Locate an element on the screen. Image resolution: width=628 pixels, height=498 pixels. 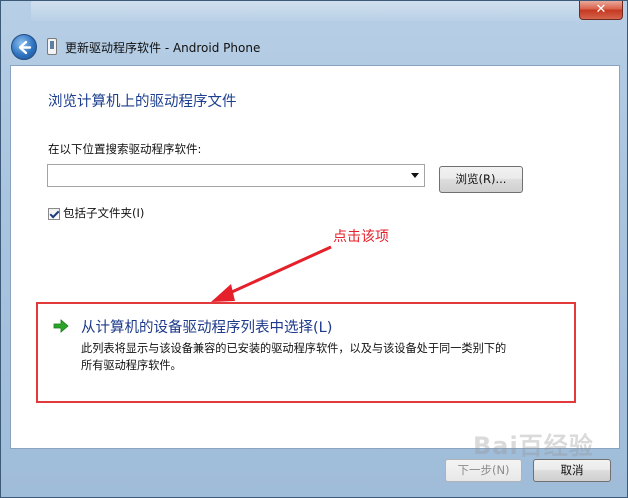
path-combobox is located at coordinates (236, 175).